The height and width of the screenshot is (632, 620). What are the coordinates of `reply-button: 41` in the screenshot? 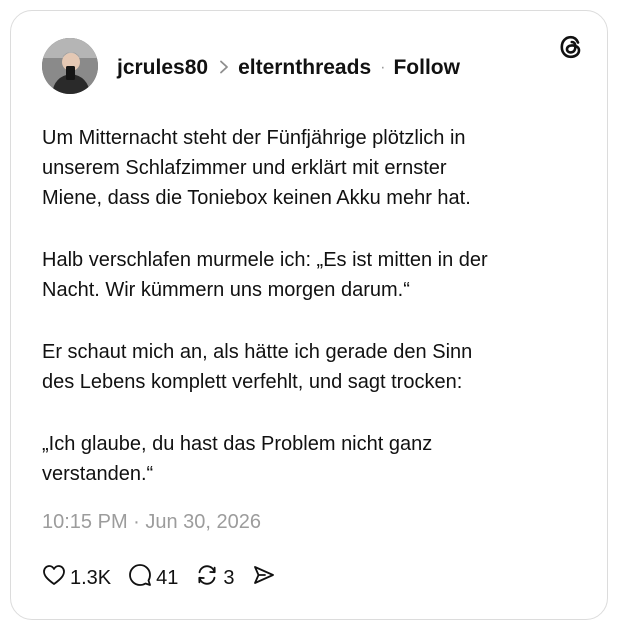 It's located at (153, 578).